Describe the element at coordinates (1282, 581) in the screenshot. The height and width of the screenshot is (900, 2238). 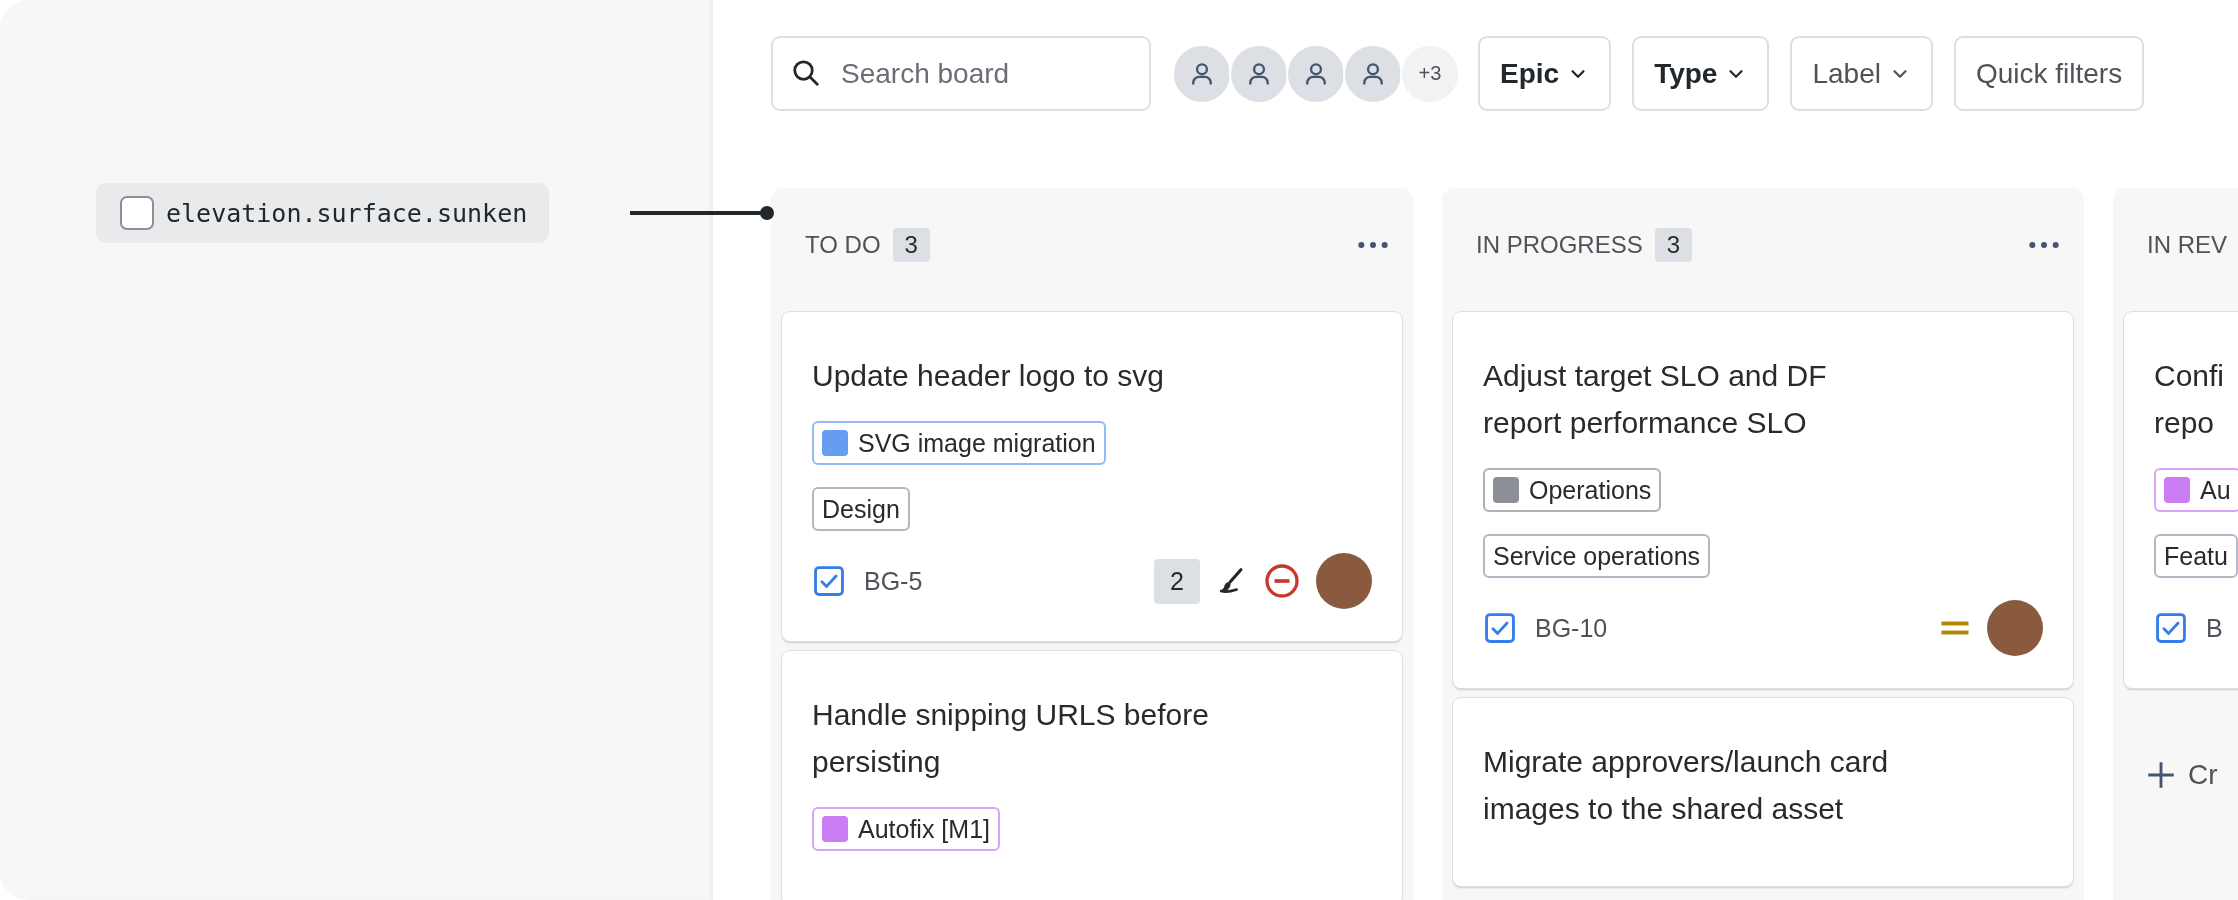
I see `minus-circle-icon` at that location.